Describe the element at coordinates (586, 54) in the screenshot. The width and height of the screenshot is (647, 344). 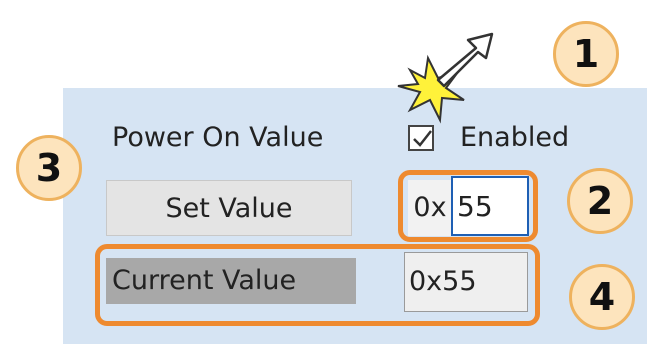
I see `callout-badge-1: 1` at that location.